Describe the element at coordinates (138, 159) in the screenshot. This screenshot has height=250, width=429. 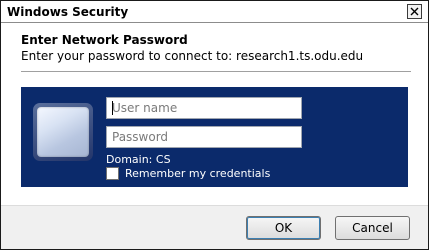
I see `domain-label: Domain: CS` at that location.